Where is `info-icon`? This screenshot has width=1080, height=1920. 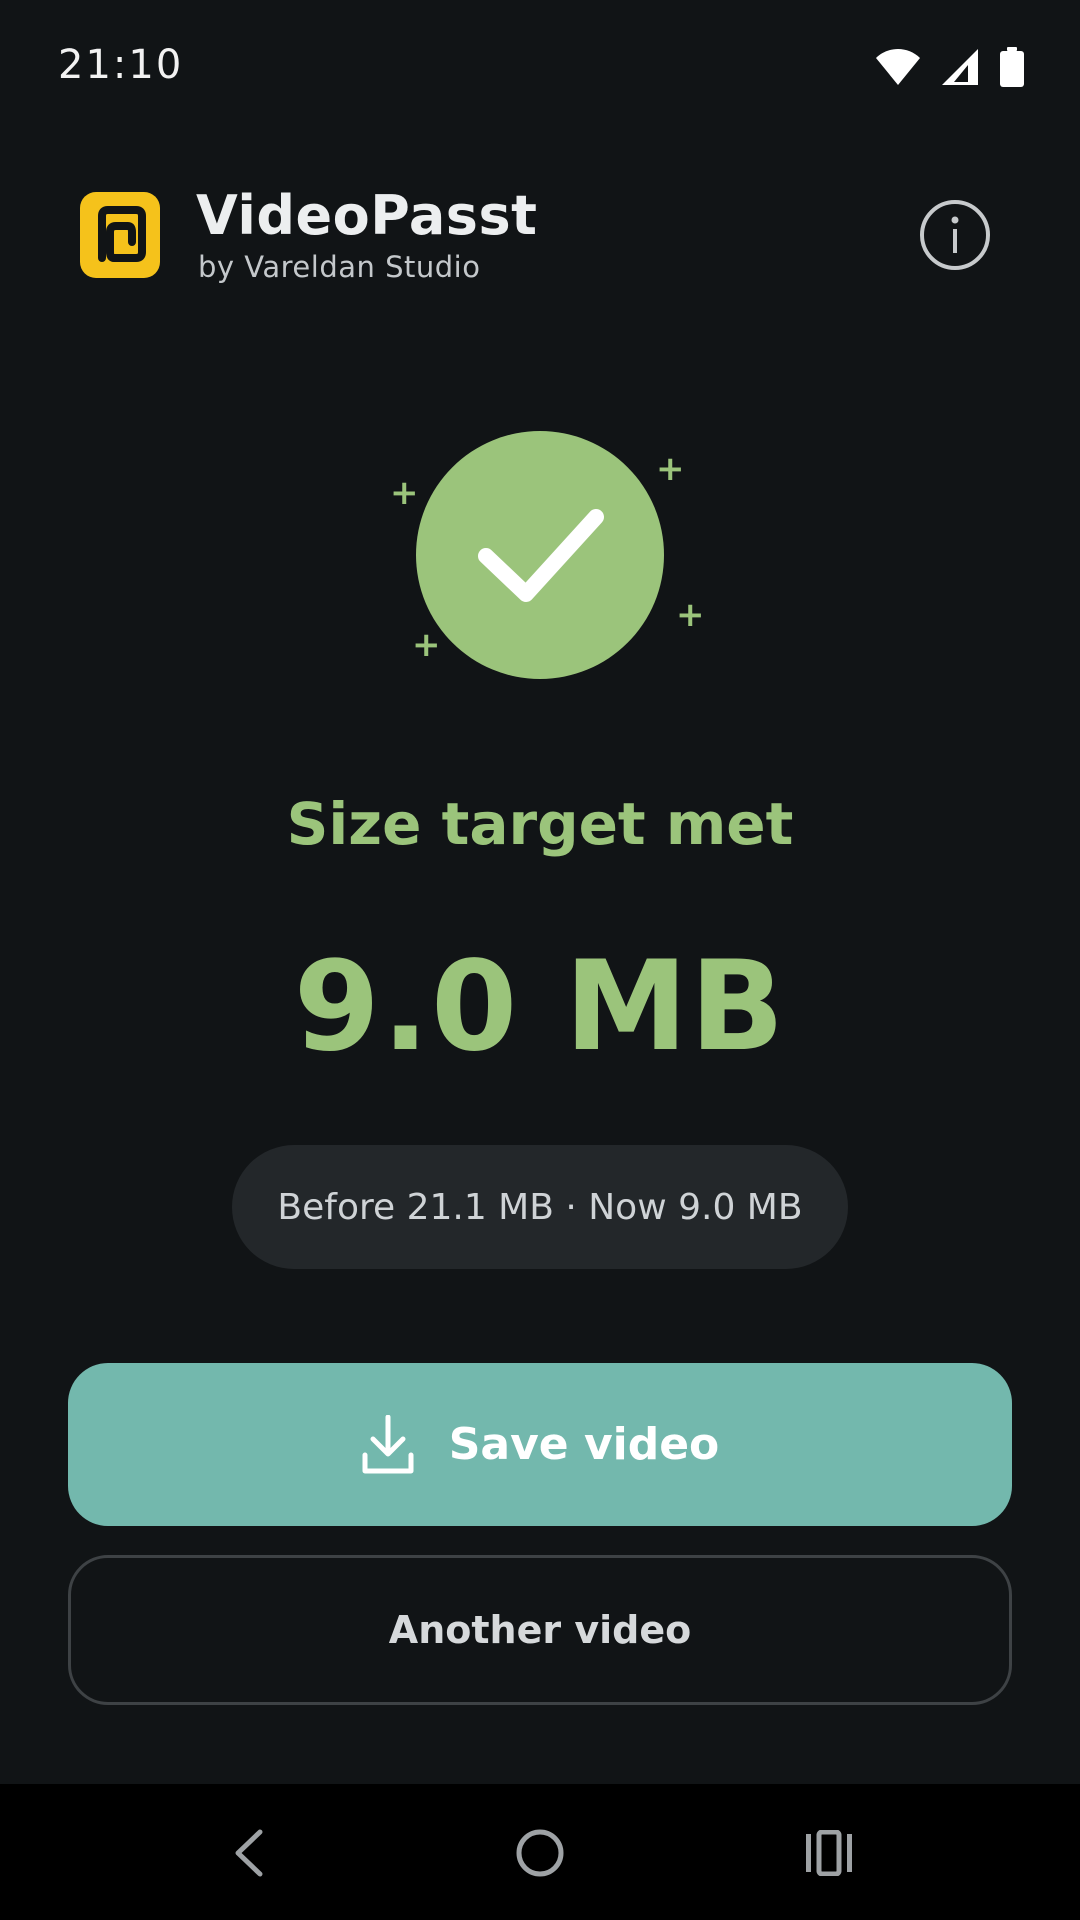 info-icon is located at coordinates (955, 234).